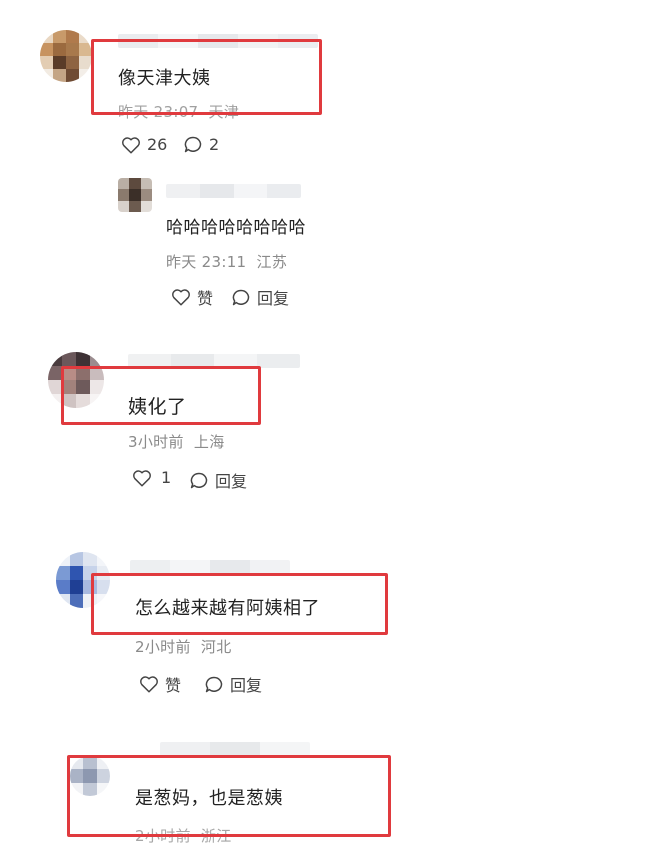  What do you see at coordinates (216, 647) in the screenshot?
I see `comment-location: 河北` at bounding box center [216, 647].